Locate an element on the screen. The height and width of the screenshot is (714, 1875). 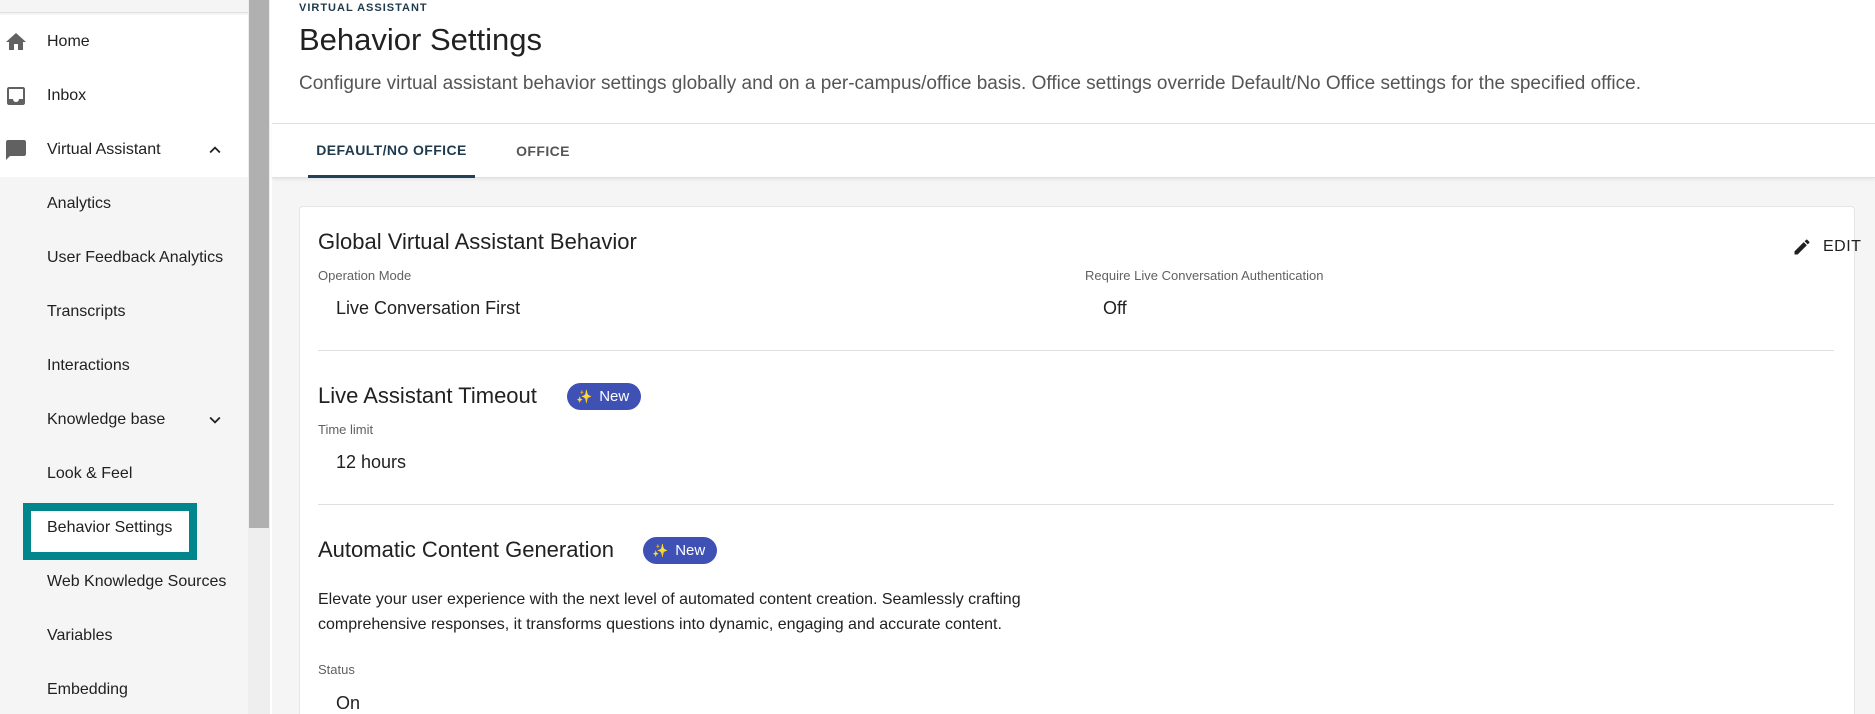
time-limit-label: Time limit is located at coordinates (346, 429).